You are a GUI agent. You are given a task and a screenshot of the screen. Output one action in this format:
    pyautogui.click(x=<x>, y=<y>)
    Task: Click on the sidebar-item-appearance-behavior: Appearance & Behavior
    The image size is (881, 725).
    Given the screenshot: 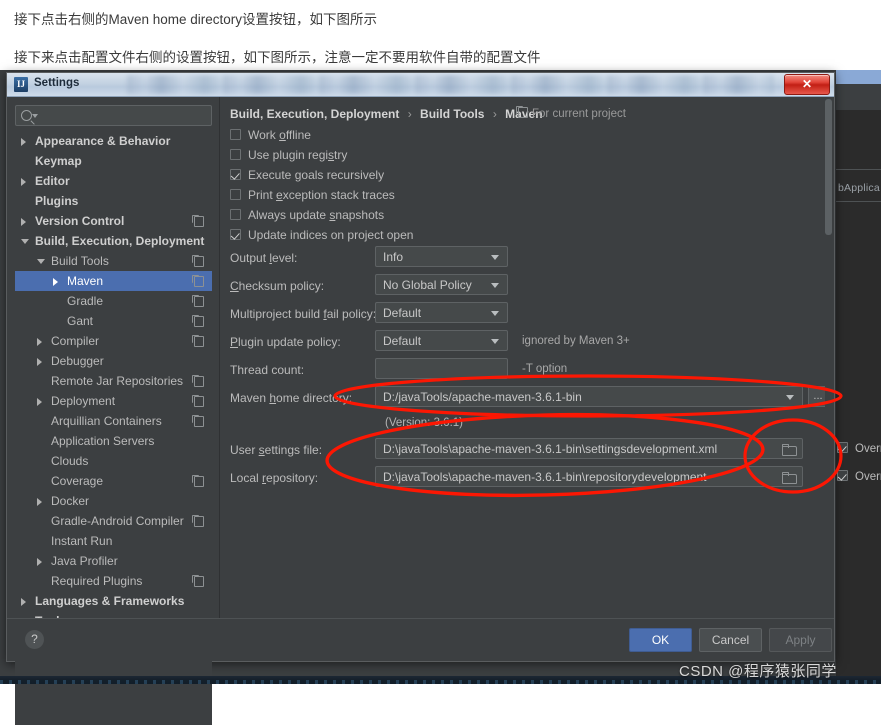 What is the action you would take?
    pyautogui.click(x=113, y=141)
    